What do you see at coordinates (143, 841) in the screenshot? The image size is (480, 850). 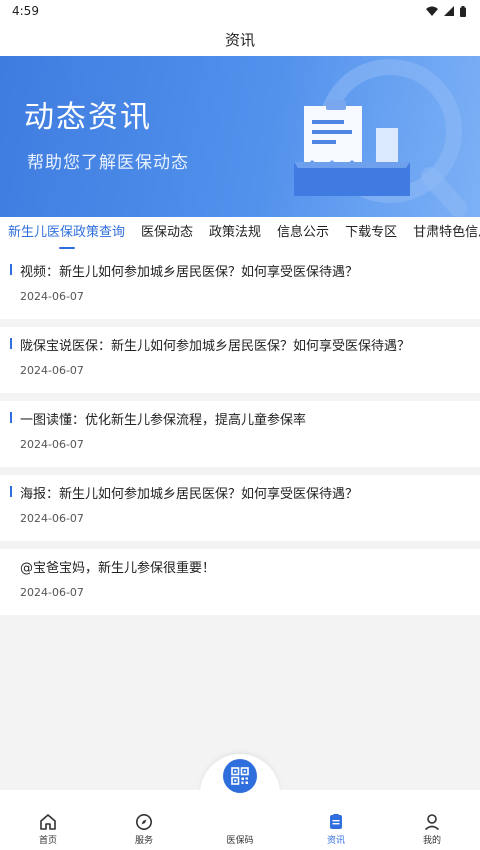 I see `nav-service-label: 服务` at bounding box center [143, 841].